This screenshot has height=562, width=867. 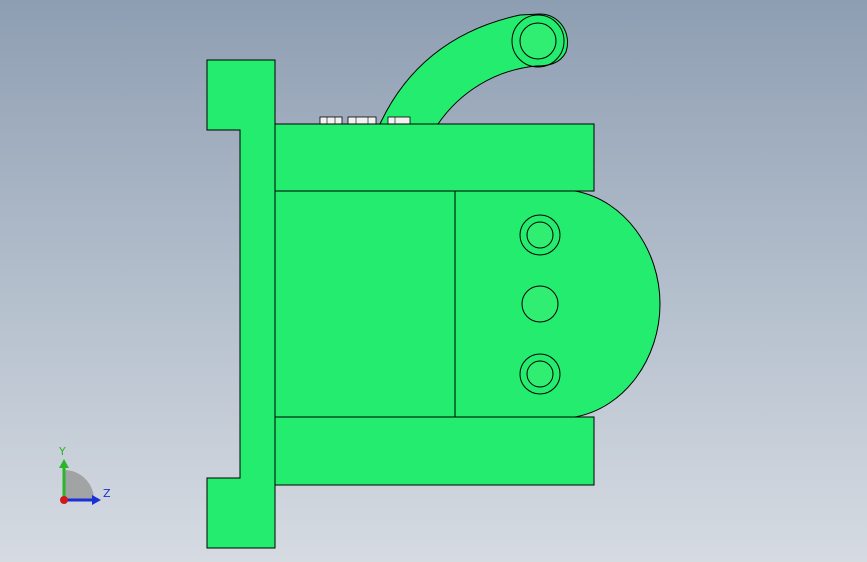 I want to click on orientation-triad: Y Z, so click(x=84, y=475).